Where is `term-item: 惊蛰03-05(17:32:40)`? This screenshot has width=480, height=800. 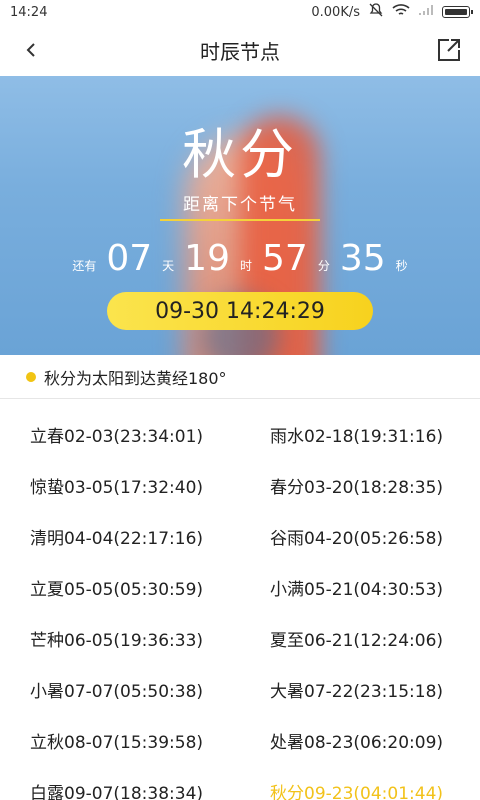
term-item: 惊蛰03-05(17:32:40) is located at coordinates (120, 485).